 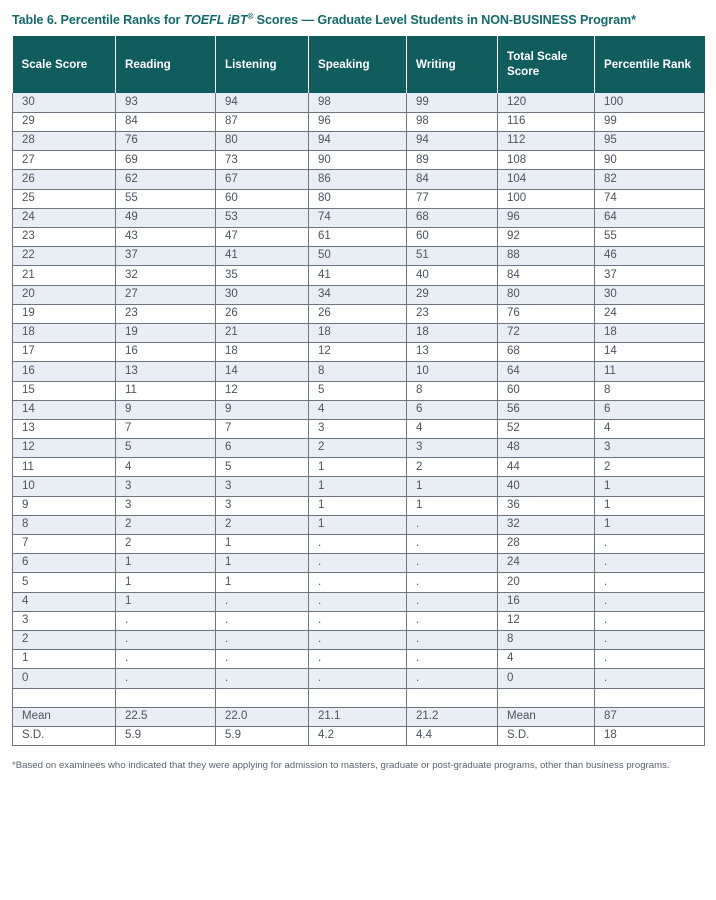 I want to click on table-cell: 27, so click(x=165, y=295).